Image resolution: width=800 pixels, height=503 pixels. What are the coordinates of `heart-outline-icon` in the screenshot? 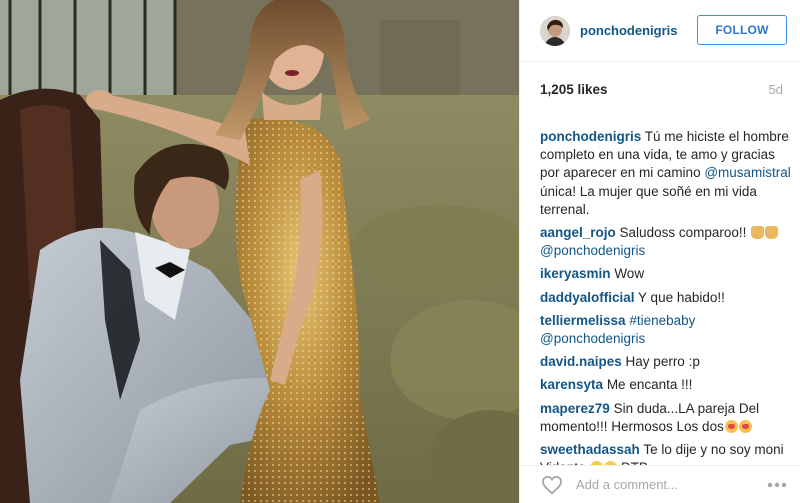 It's located at (552, 484).